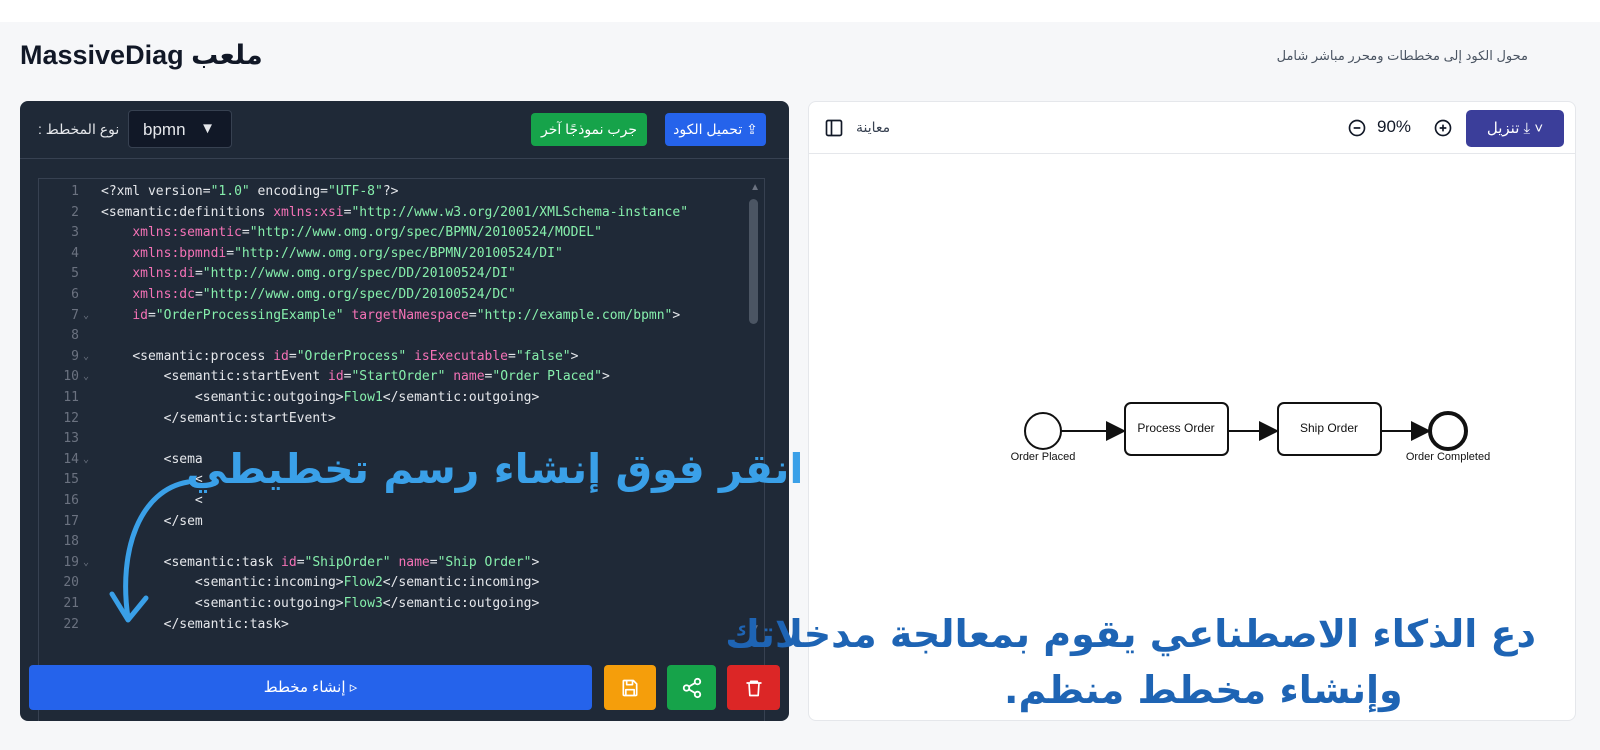  I want to click on page-subtitle: محول الكود إلى مخططات ومحرر مباشر شامل, so click(1402, 55).